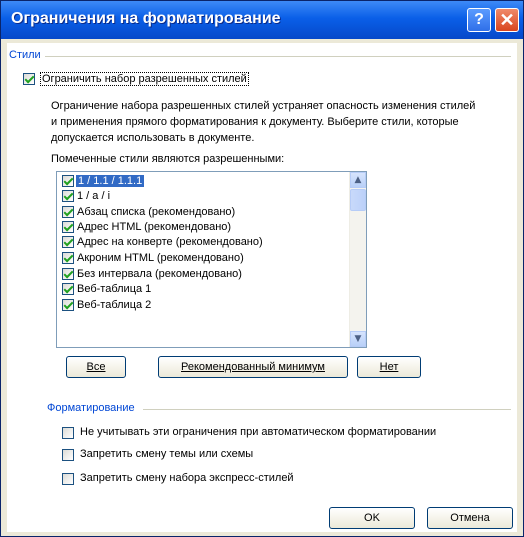 The width and height of the screenshot is (524, 537). I want to click on list-item: Веб-таблица 2, so click(205, 305).